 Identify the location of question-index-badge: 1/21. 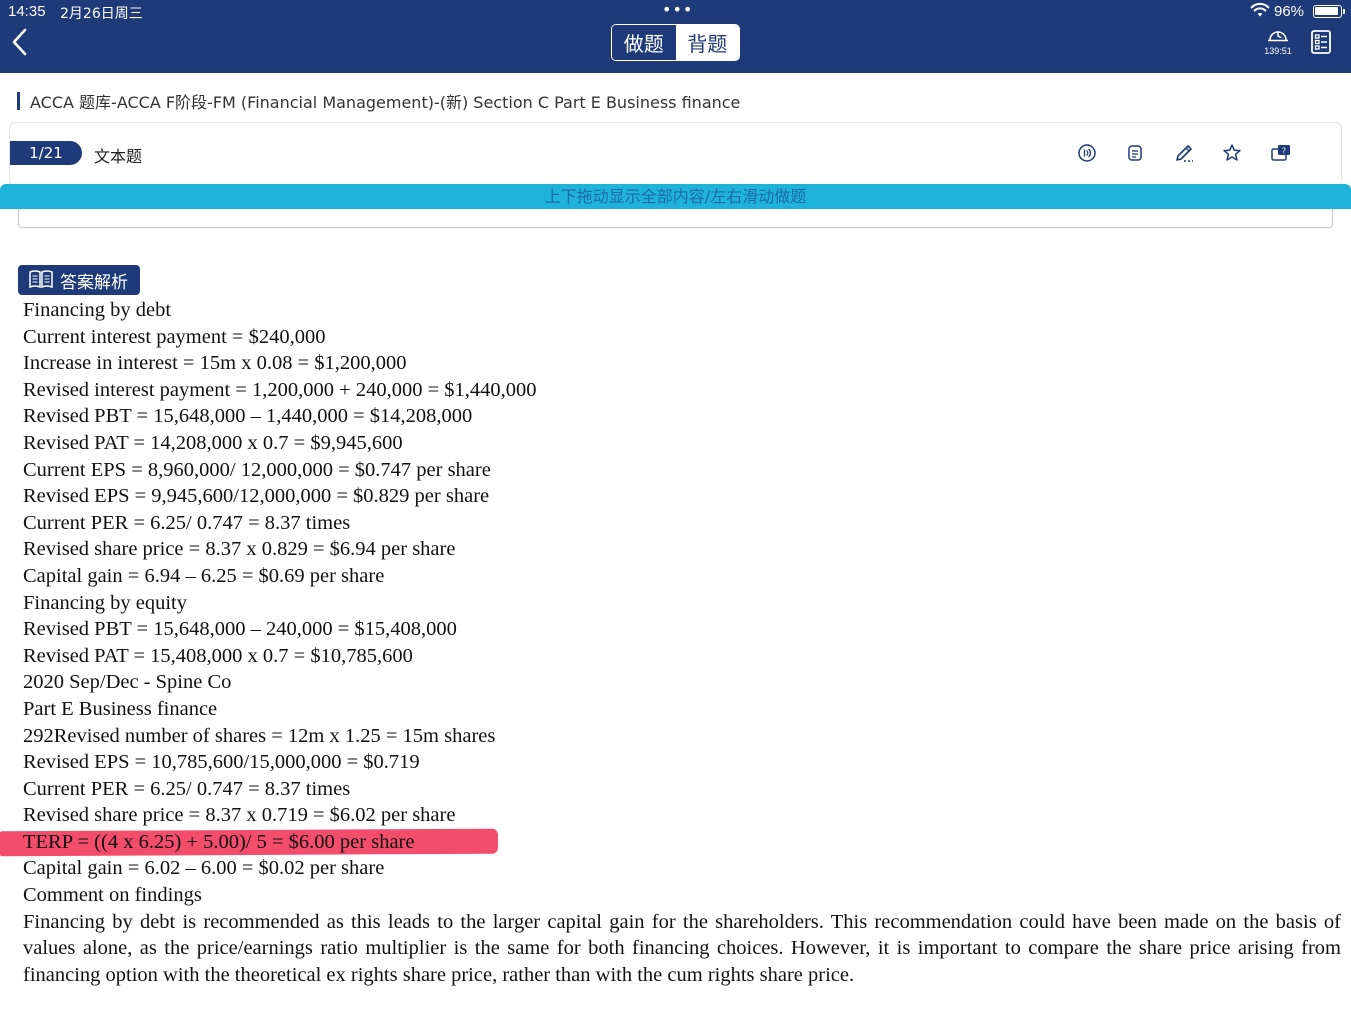
(46, 153).